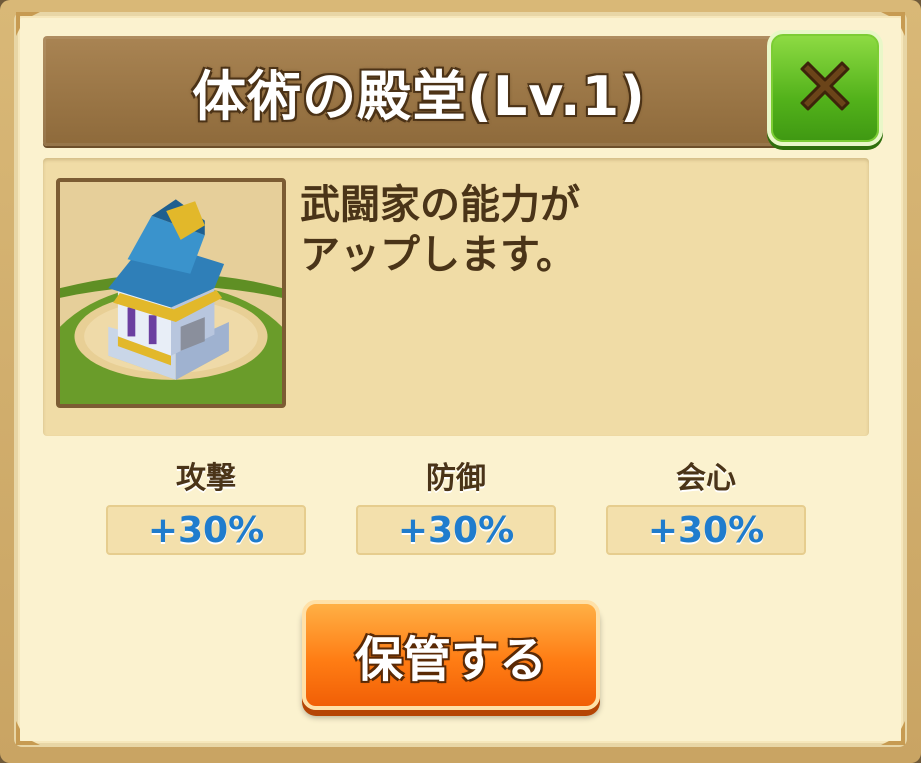  Describe the element at coordinates (893, 733) in the screenshot. I see `corner-ornament-bottom-right` at that location.